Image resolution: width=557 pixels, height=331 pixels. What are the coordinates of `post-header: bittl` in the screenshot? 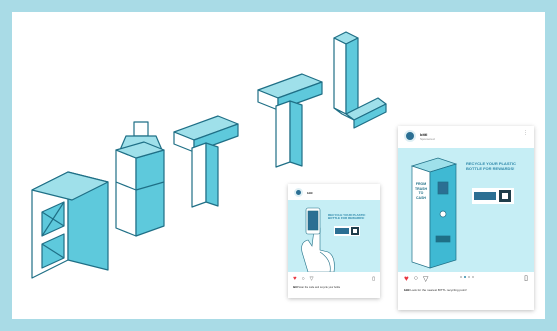 It's located at (303, 192).